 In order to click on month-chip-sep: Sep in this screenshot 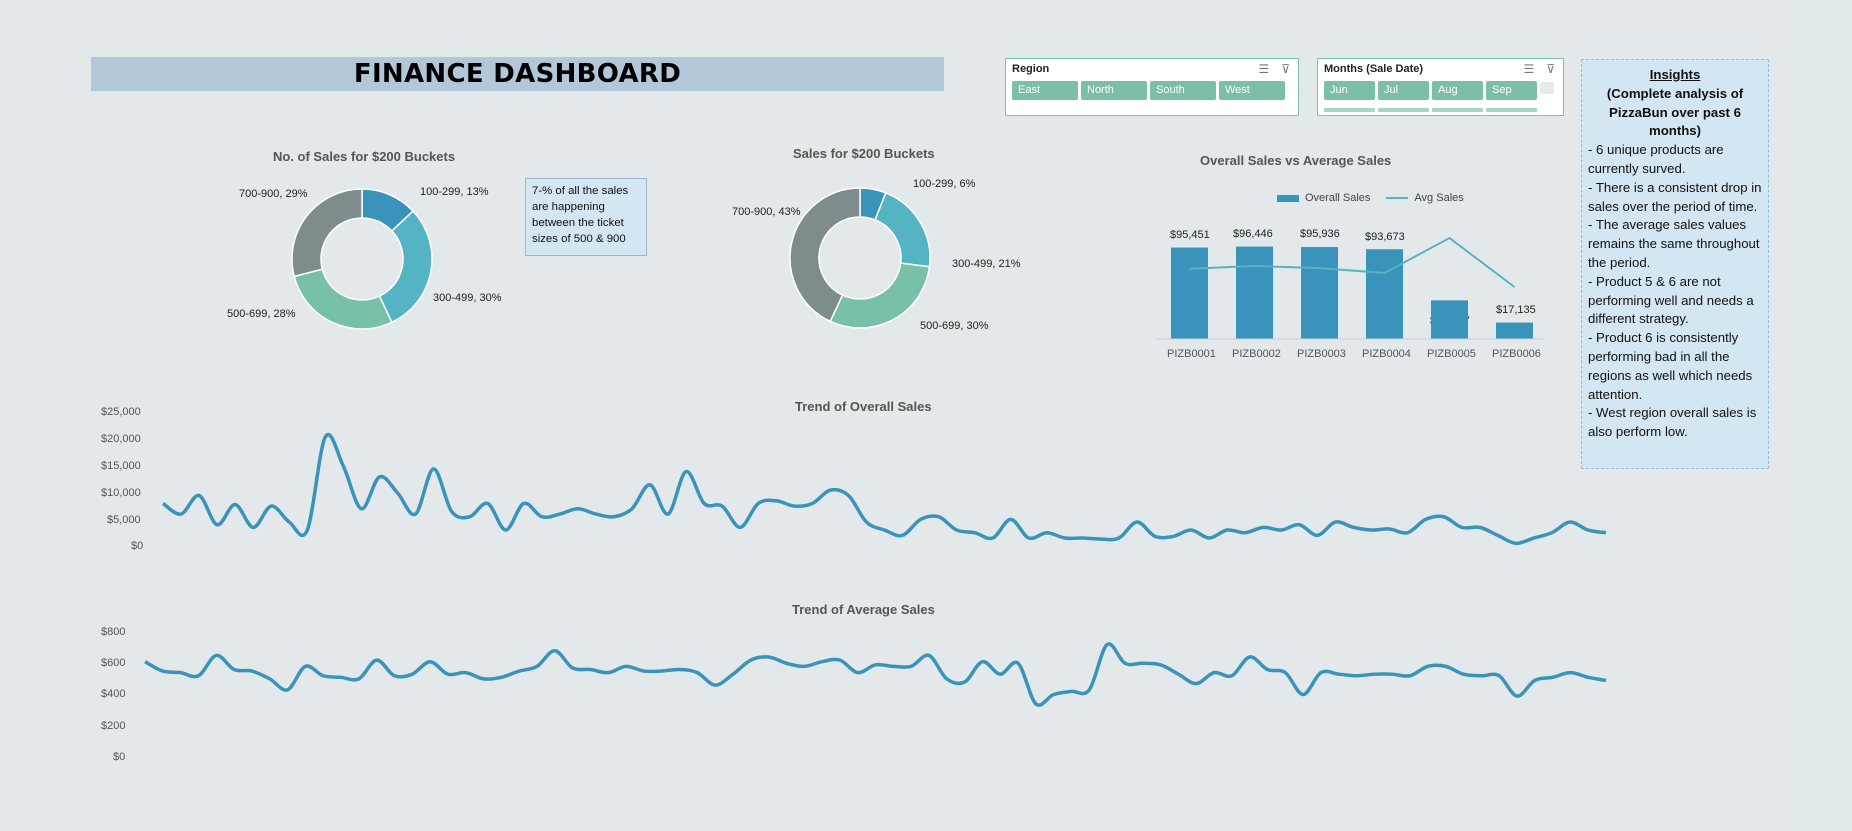, I will do `click(1511, 90)`.